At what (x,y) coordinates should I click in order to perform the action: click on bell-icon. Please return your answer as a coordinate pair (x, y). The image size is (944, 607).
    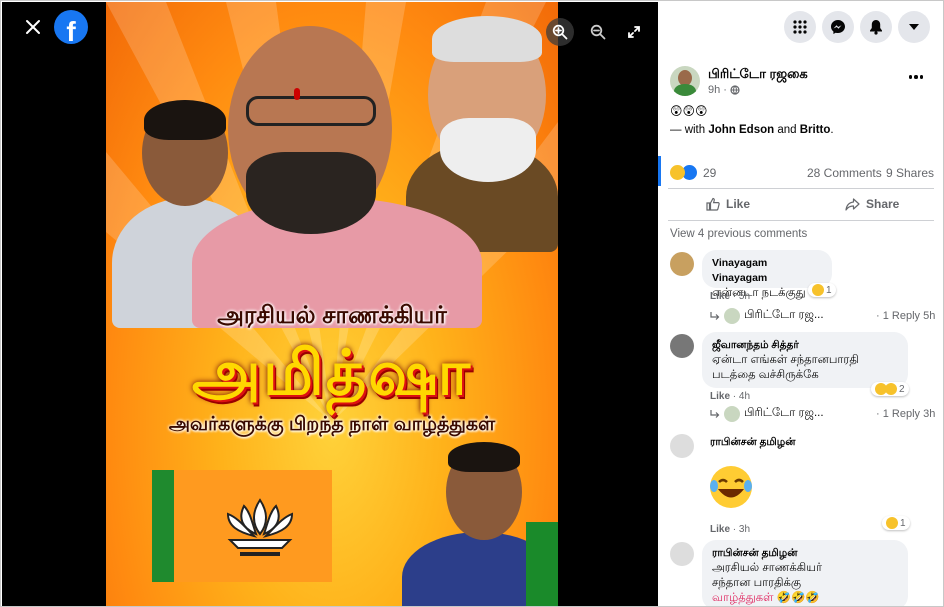
    Looking at the image, I should click on (876, 27).